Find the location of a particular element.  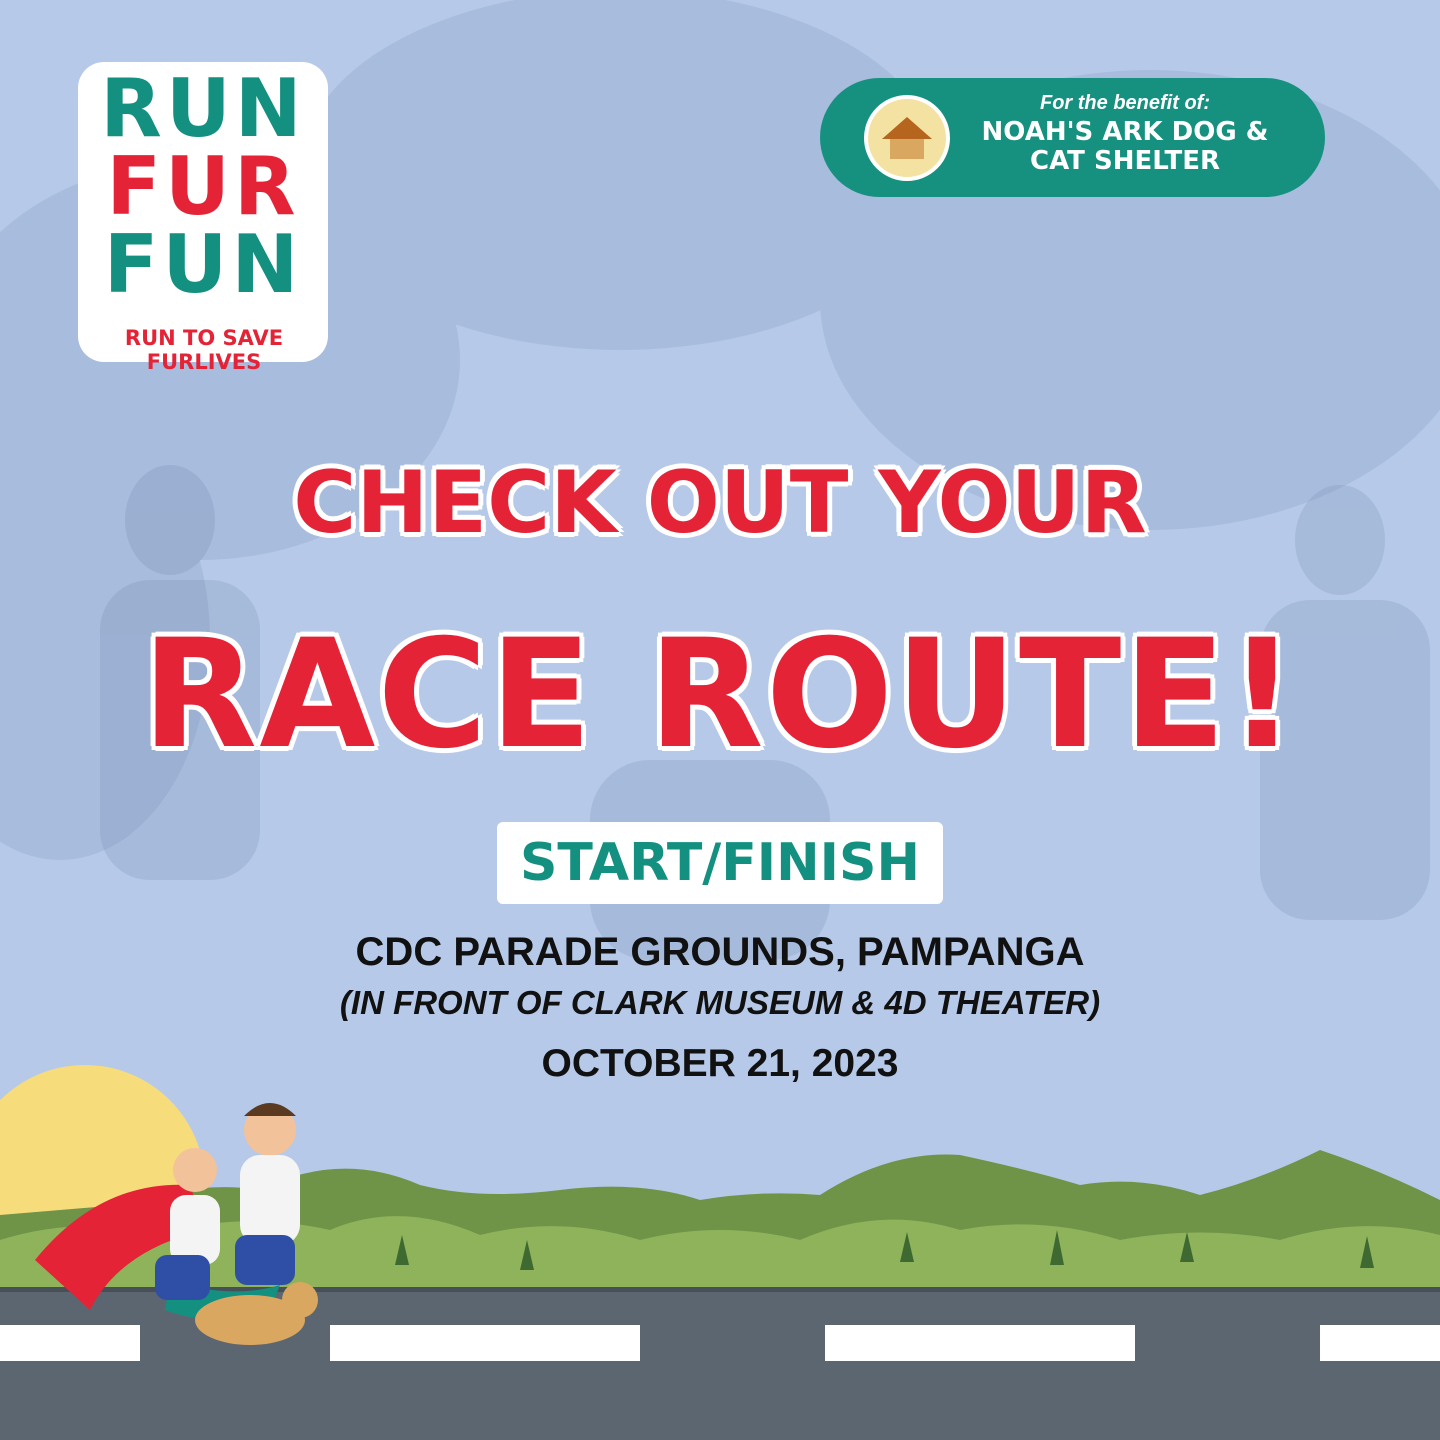

logo-tagline: RUN TO SAVE FURLIVES is located at coordinates (204, 350).